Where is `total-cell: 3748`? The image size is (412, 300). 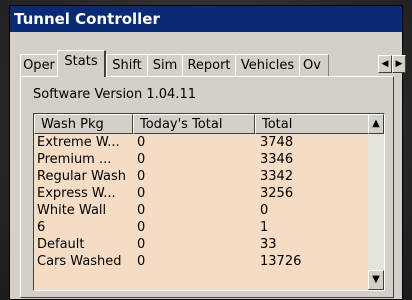
total-cell: 3748 is located at coordinates (277, 142).